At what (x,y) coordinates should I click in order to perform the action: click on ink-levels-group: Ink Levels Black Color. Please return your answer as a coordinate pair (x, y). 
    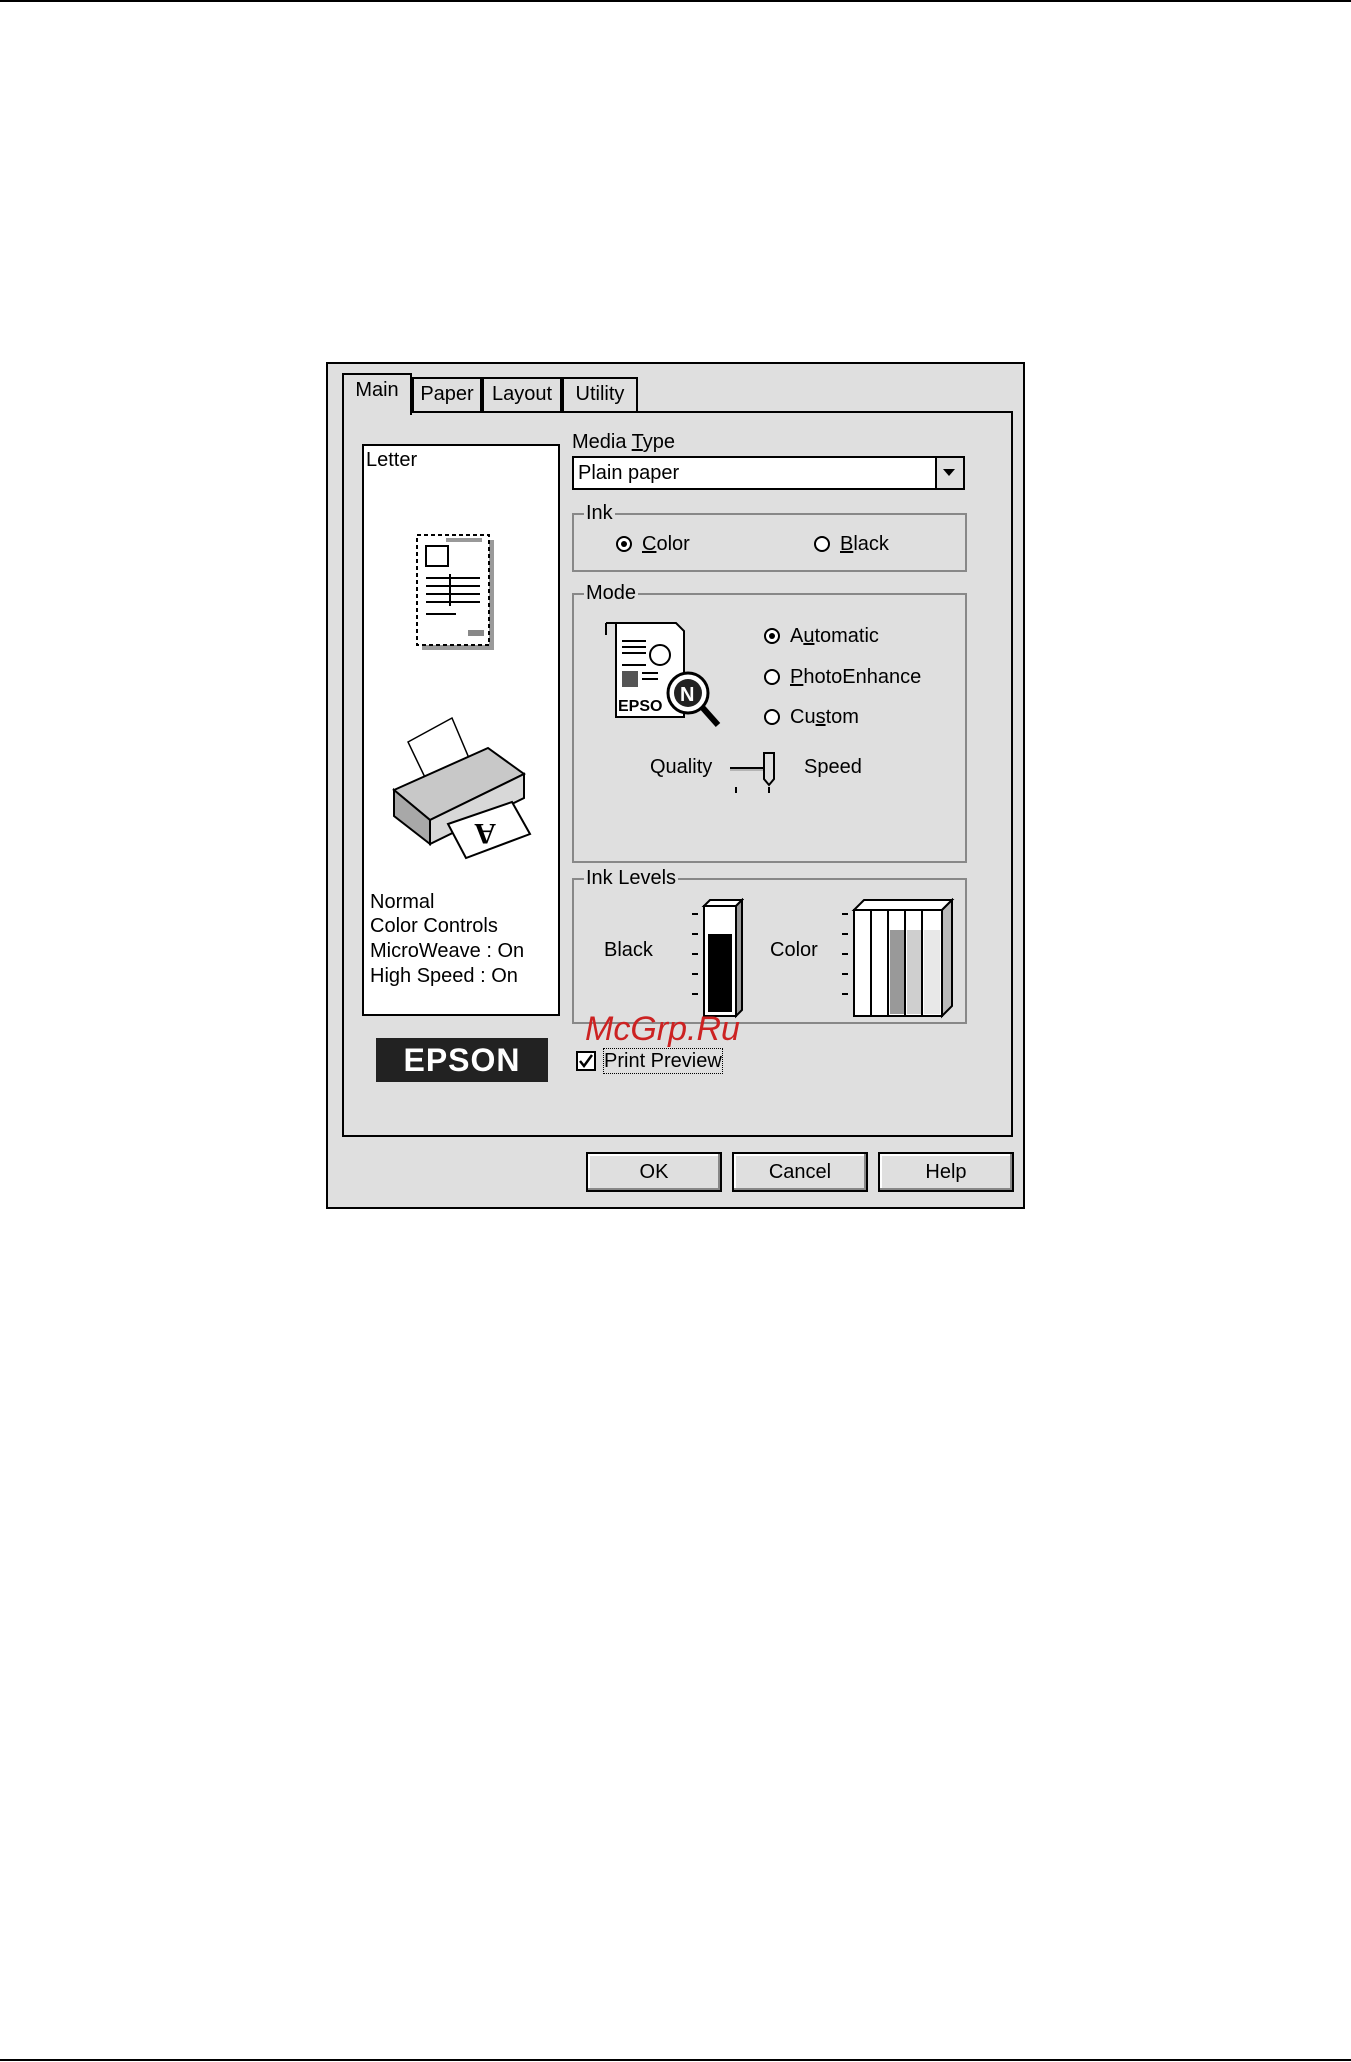
    Looking at the image, I should click on (769, 944).